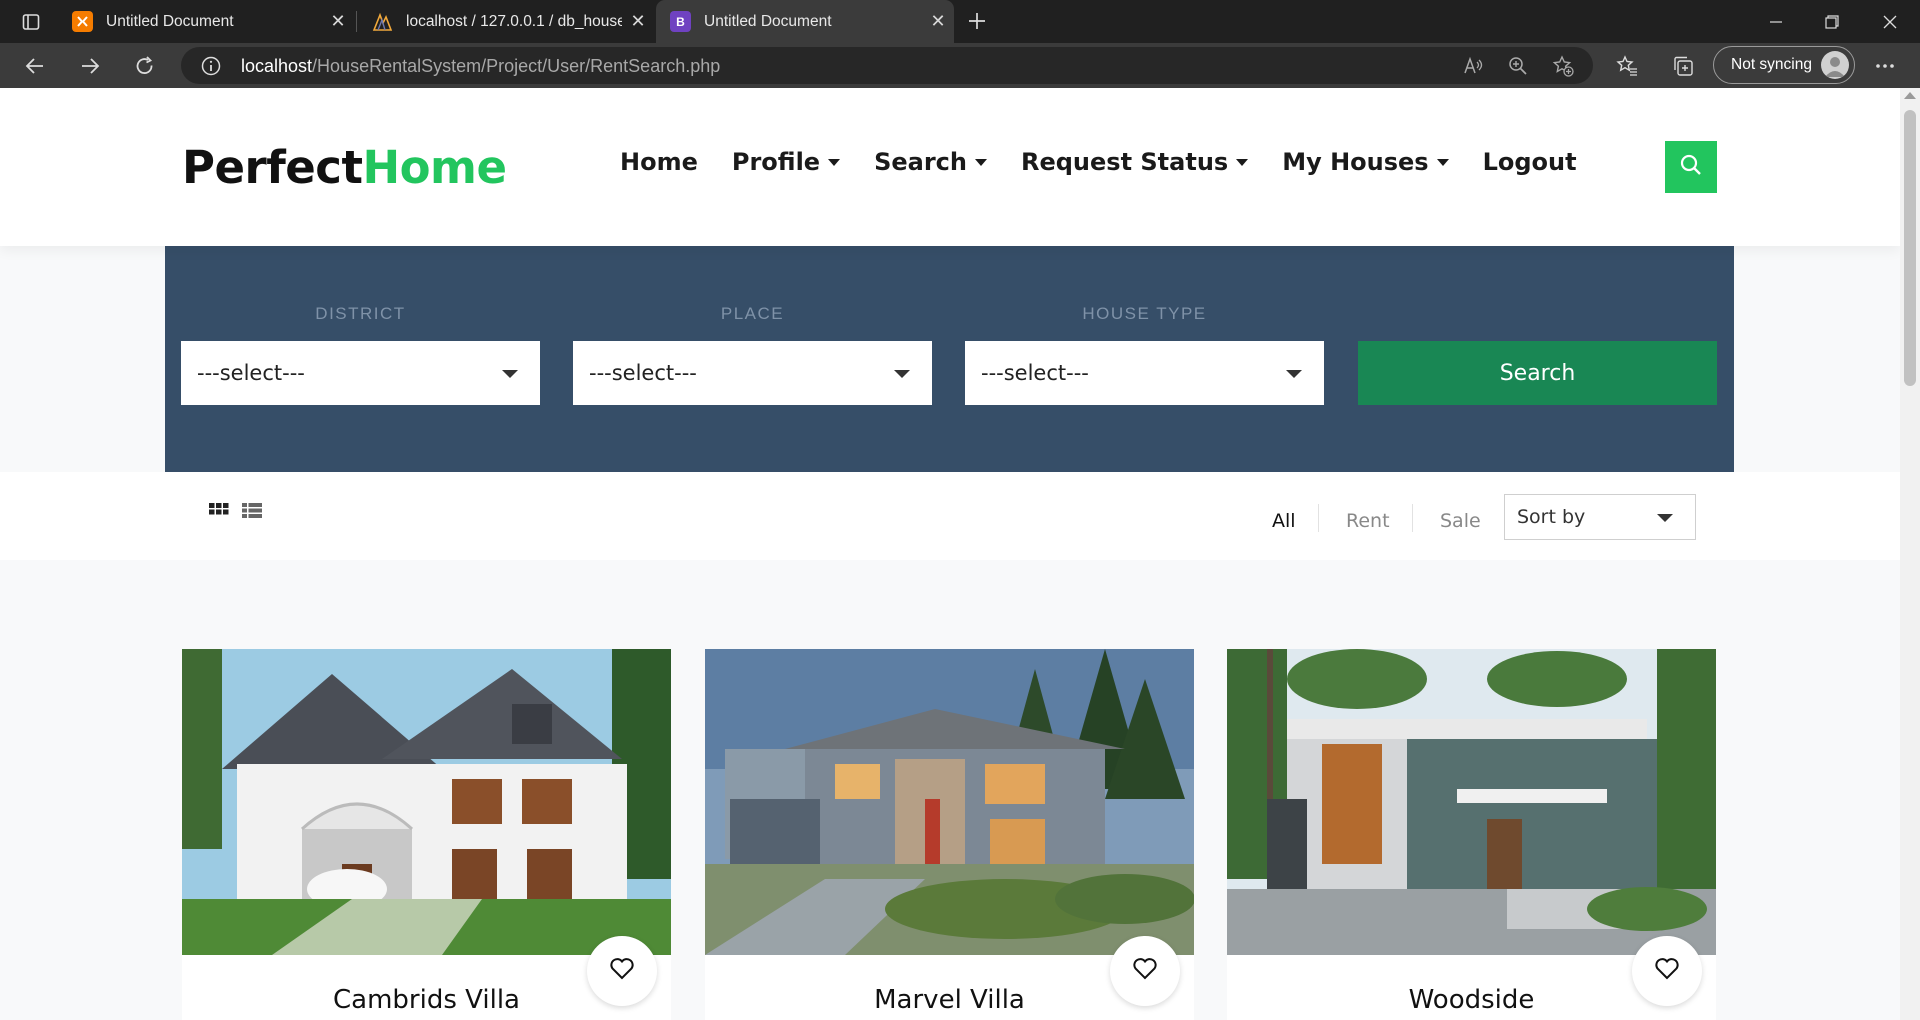 The height and width of the screenshot is (1020, 1920). I want to click on more-options-icon, so click(1885, 66).